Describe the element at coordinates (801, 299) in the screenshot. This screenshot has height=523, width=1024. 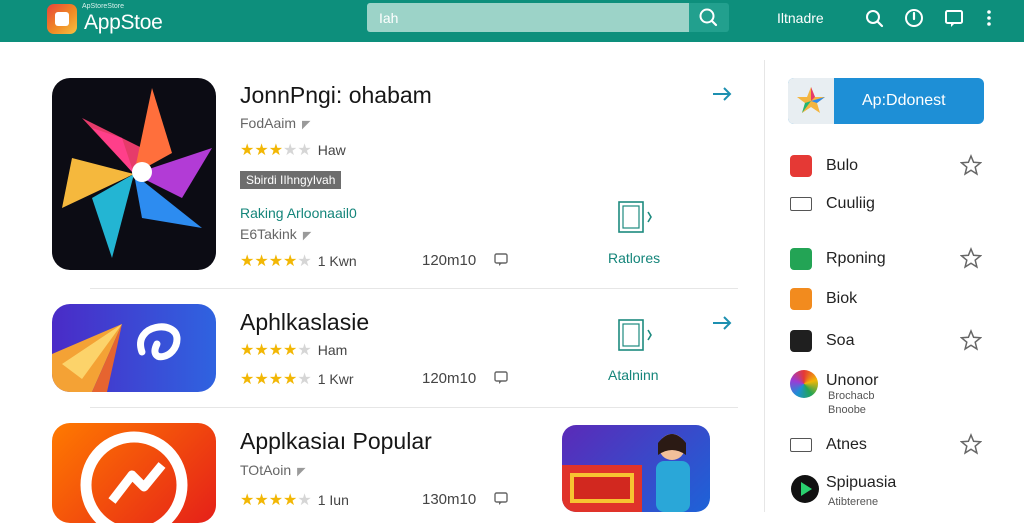
I see `orange-app-icon` at that location.